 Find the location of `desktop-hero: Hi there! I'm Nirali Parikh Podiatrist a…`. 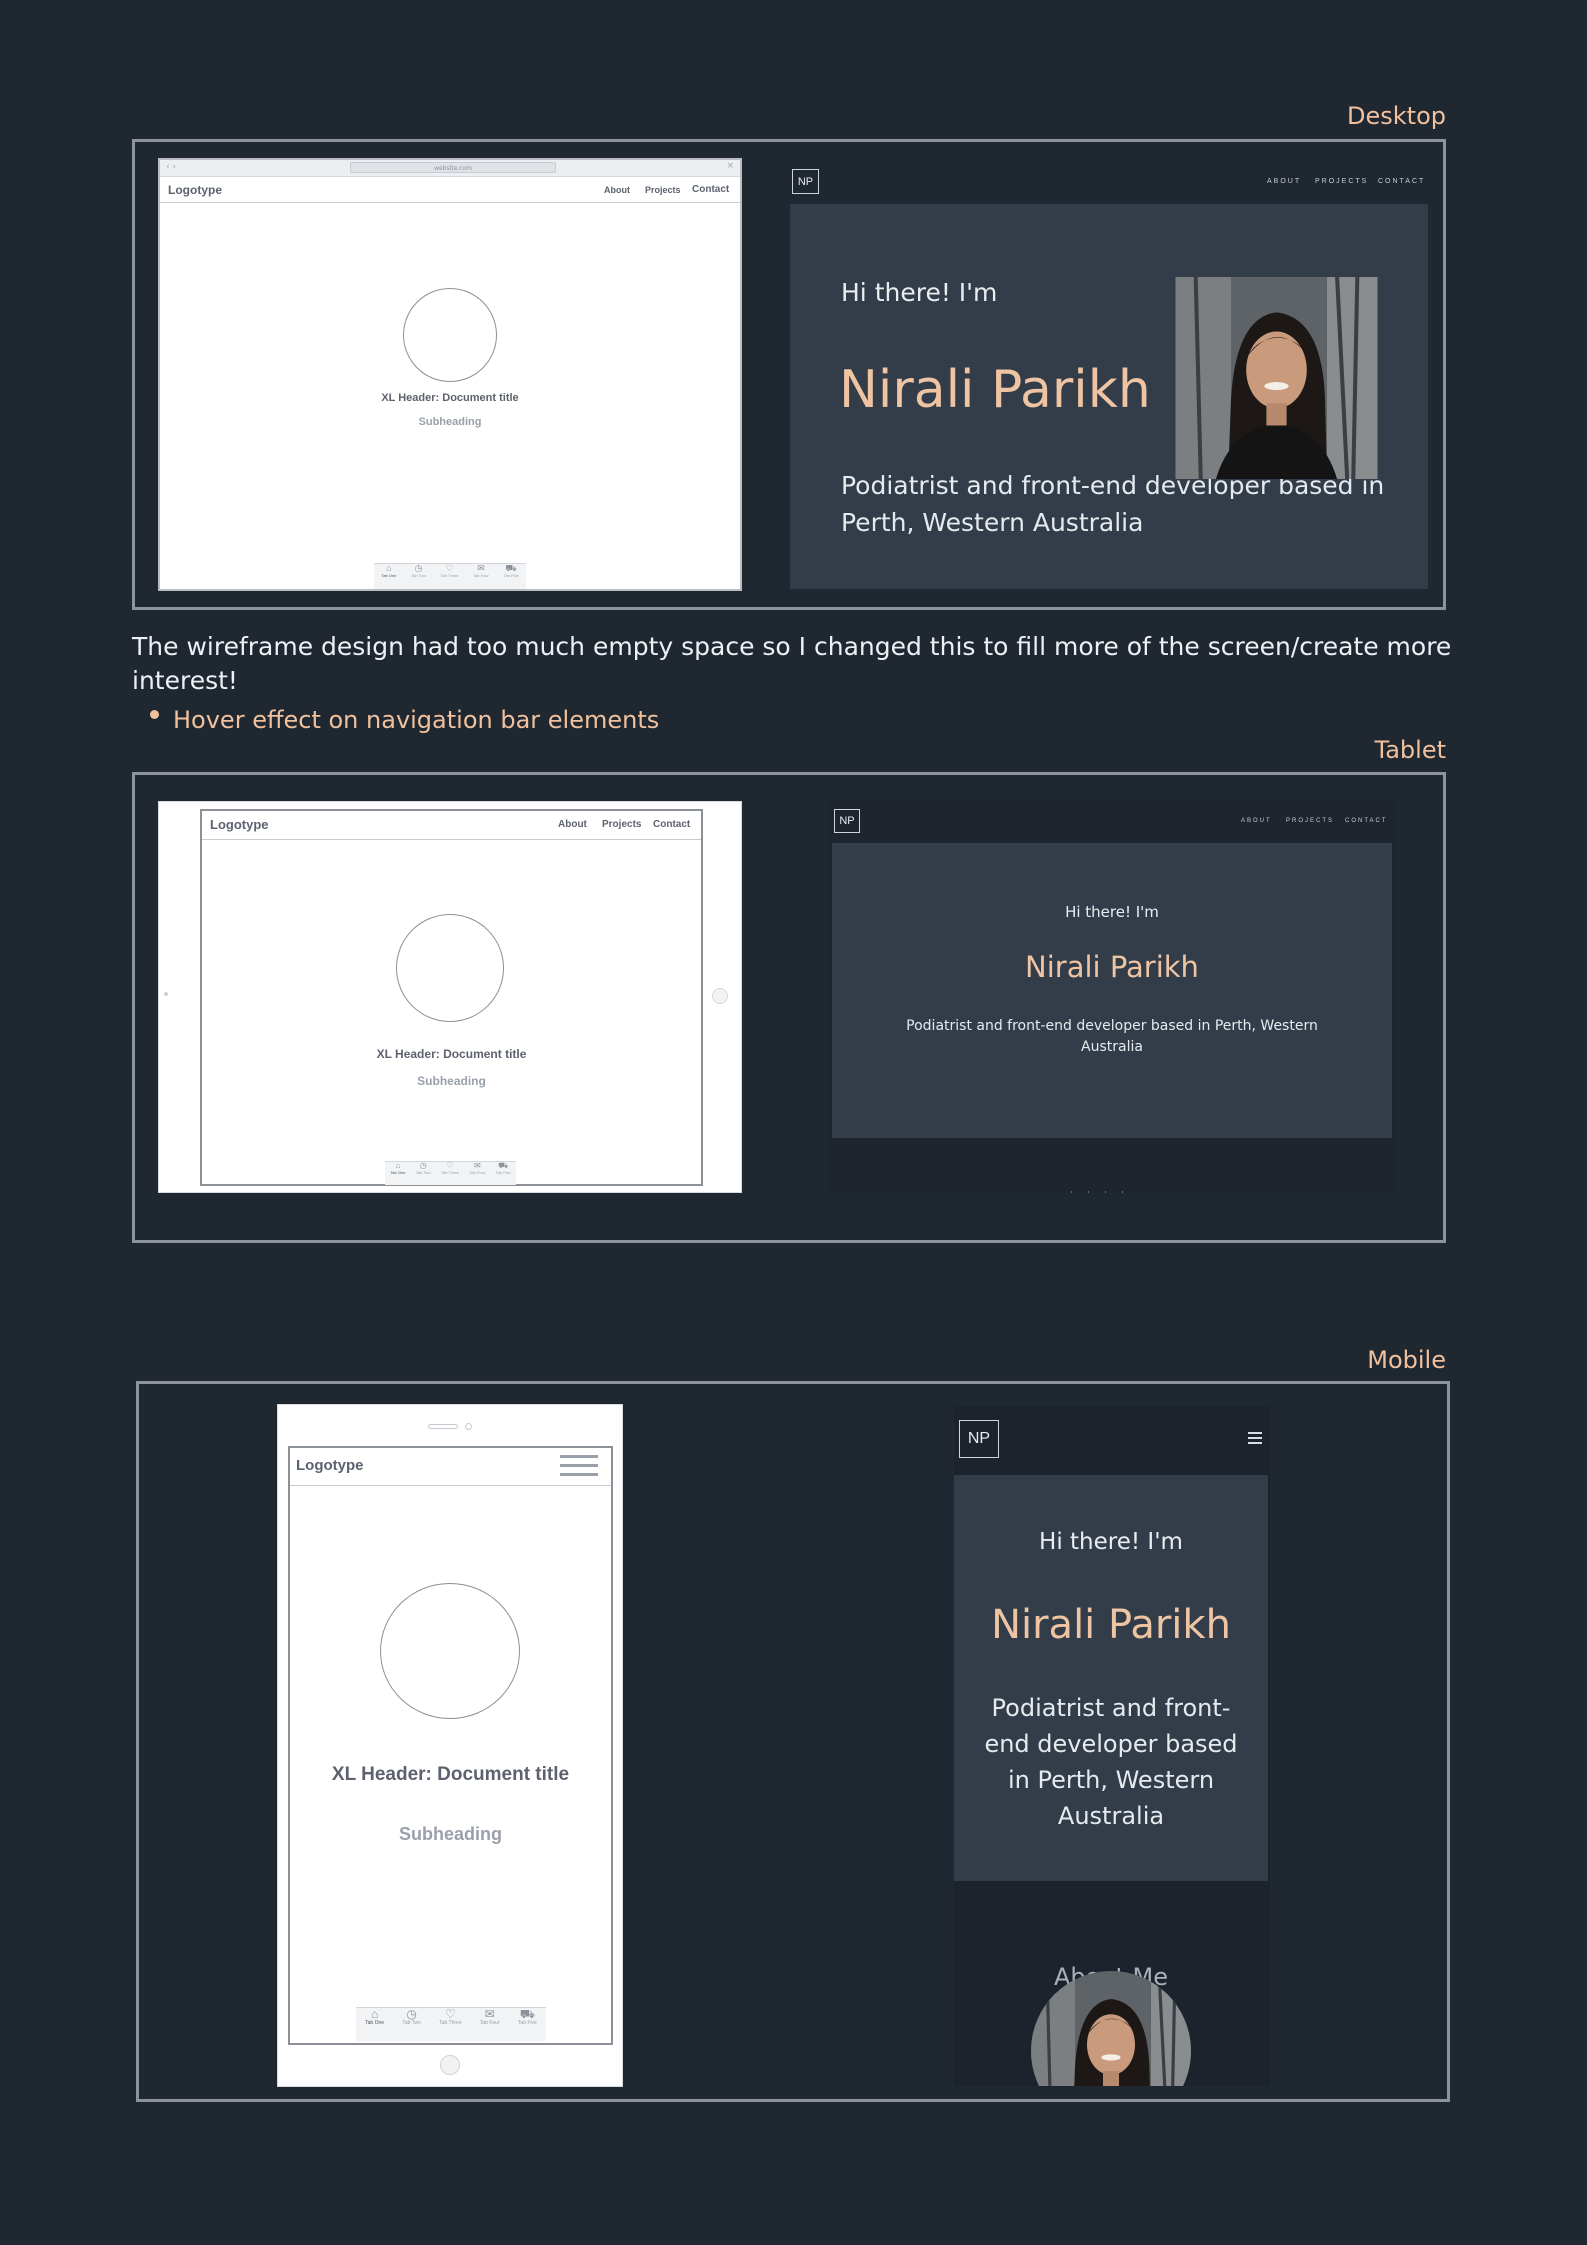

desktop-hero: Hi there! I'm Nirali Parikh Podiatrist a… is located at coordinates (1109, 396).